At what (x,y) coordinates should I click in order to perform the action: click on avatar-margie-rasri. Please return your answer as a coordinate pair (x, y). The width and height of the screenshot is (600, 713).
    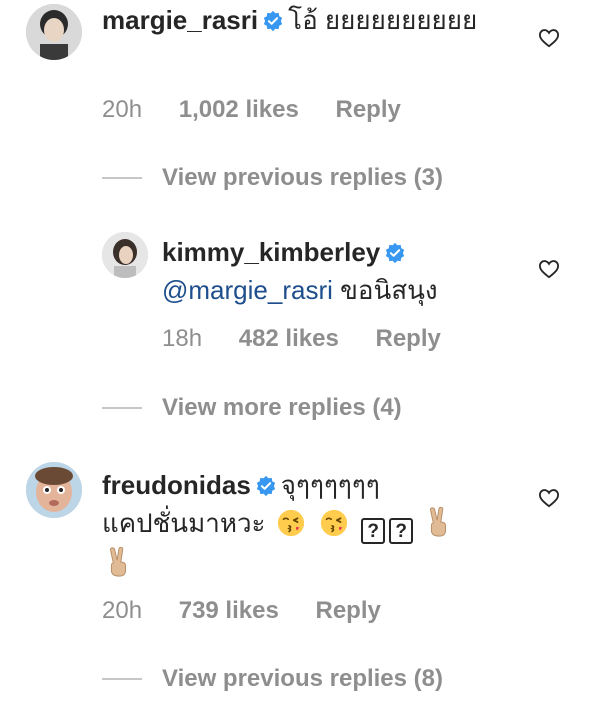
    Looking at the image, I should click on (54, 32).